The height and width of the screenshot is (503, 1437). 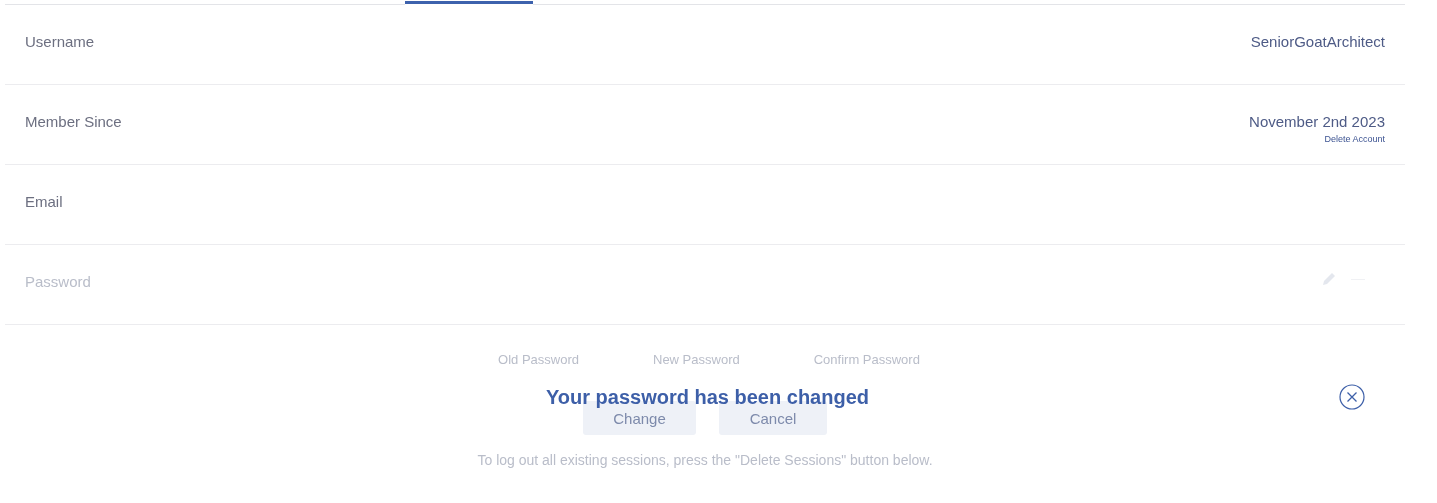 I want to click on field-value: SeniorGoatArchitect, so click(x=1317, y=41).